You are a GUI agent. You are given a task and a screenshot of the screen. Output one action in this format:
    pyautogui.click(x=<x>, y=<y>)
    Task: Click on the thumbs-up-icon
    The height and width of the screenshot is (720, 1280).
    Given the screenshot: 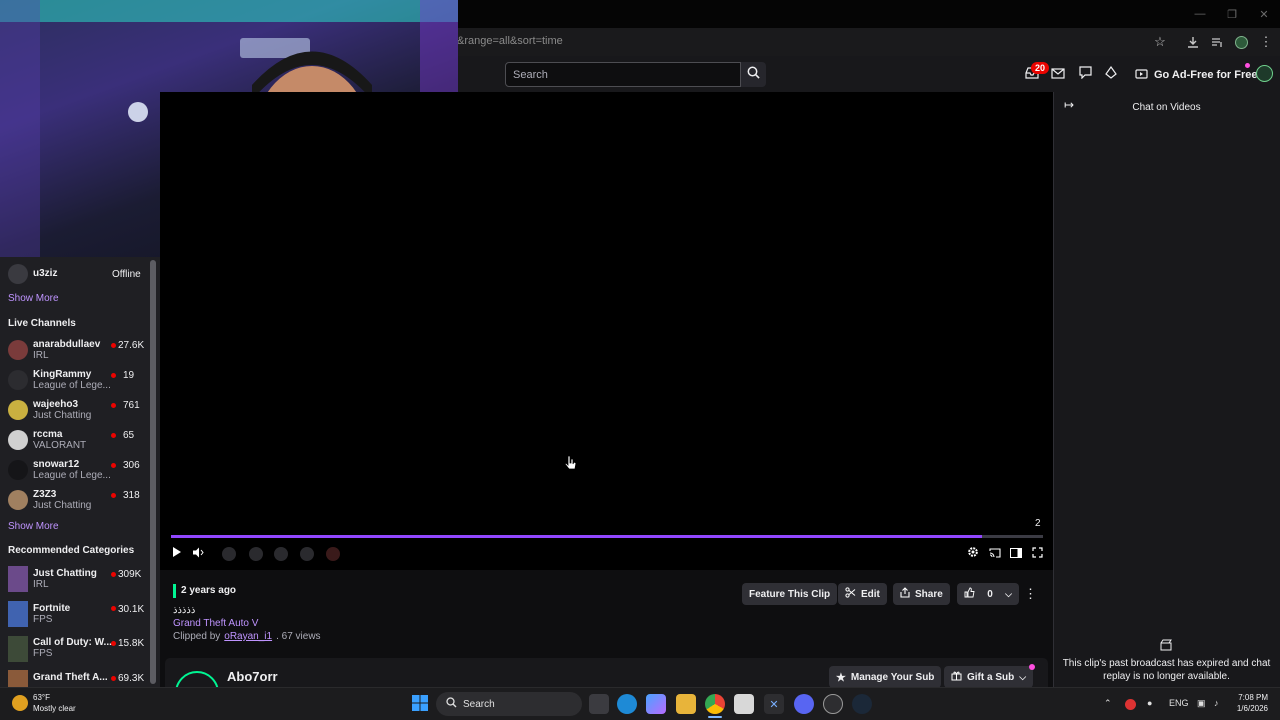 What is the action you would take?
    pyautogui.click(x=969, y=594)
    